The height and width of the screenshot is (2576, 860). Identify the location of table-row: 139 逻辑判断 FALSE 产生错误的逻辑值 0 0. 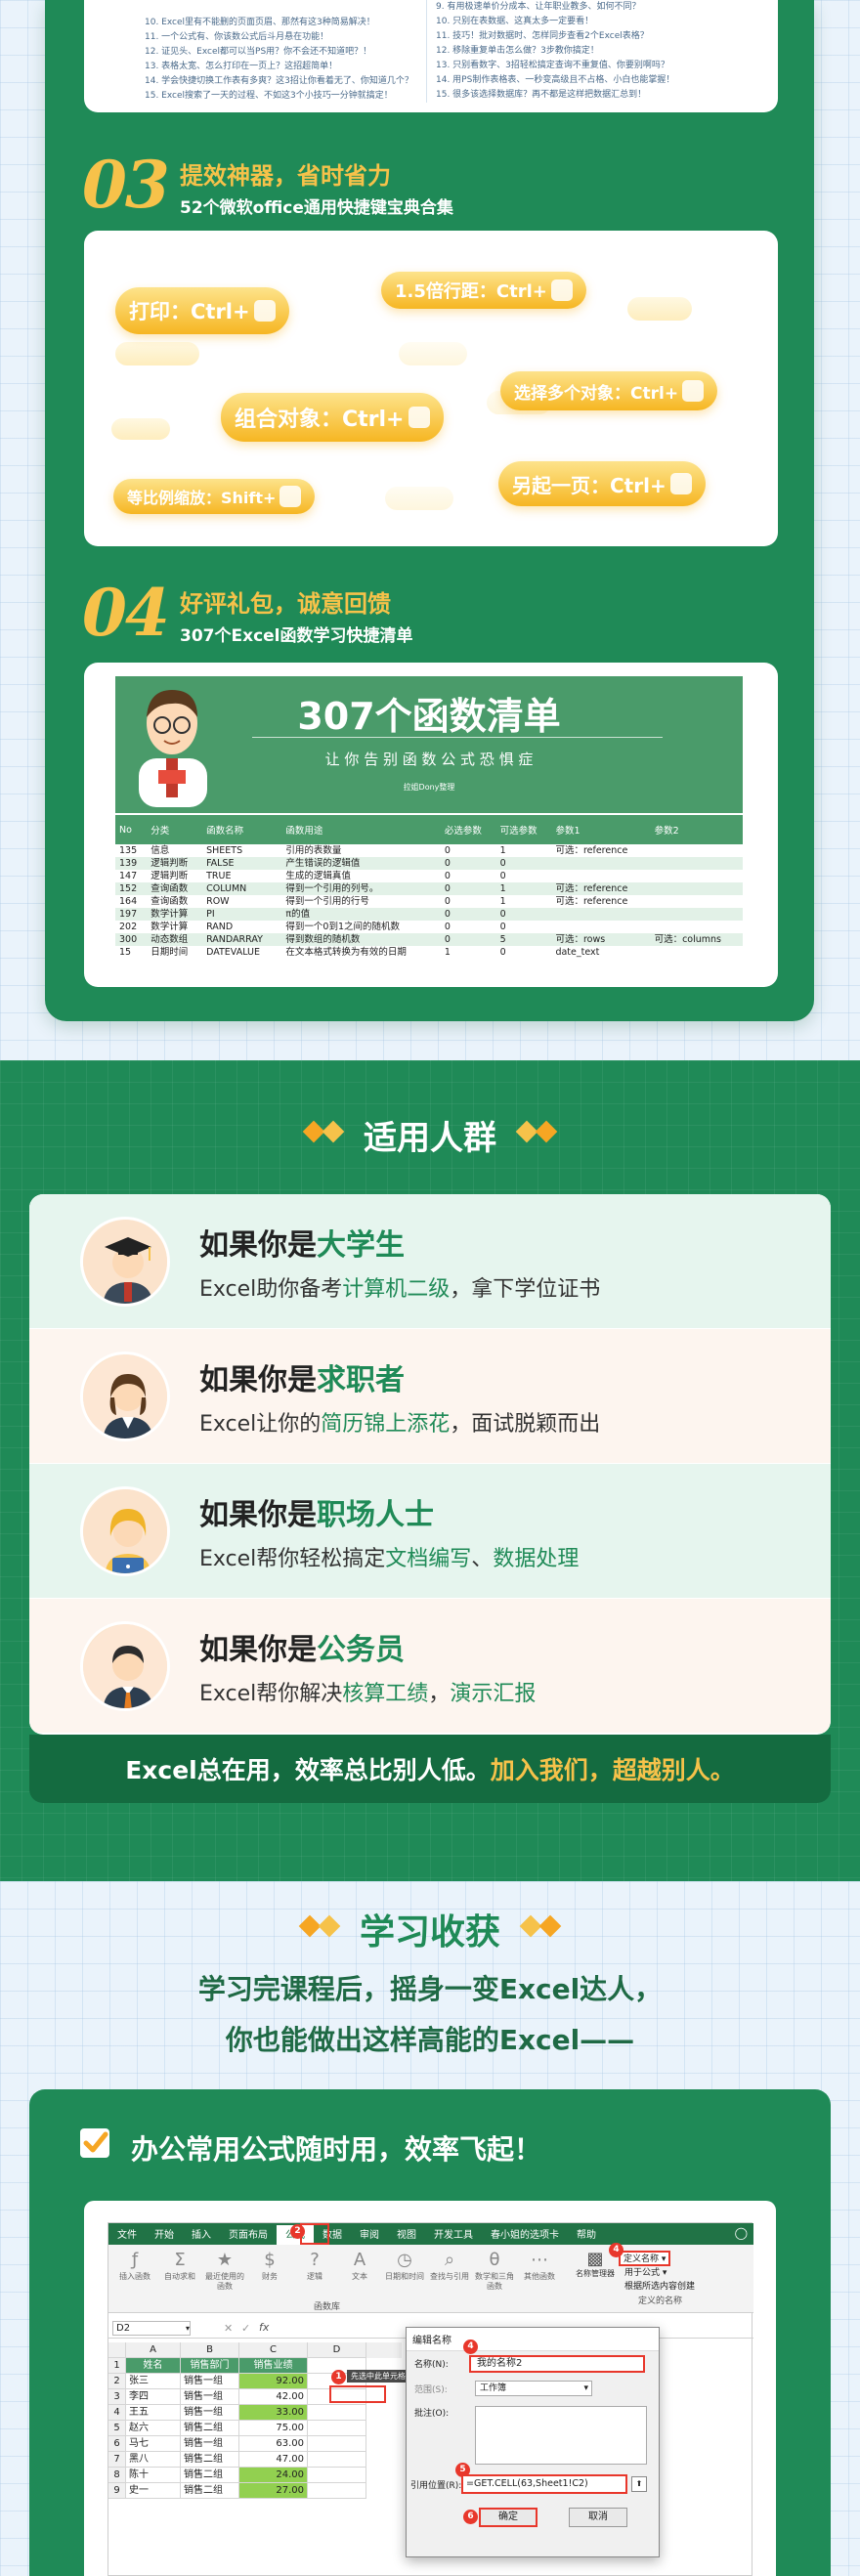
(429, 864).